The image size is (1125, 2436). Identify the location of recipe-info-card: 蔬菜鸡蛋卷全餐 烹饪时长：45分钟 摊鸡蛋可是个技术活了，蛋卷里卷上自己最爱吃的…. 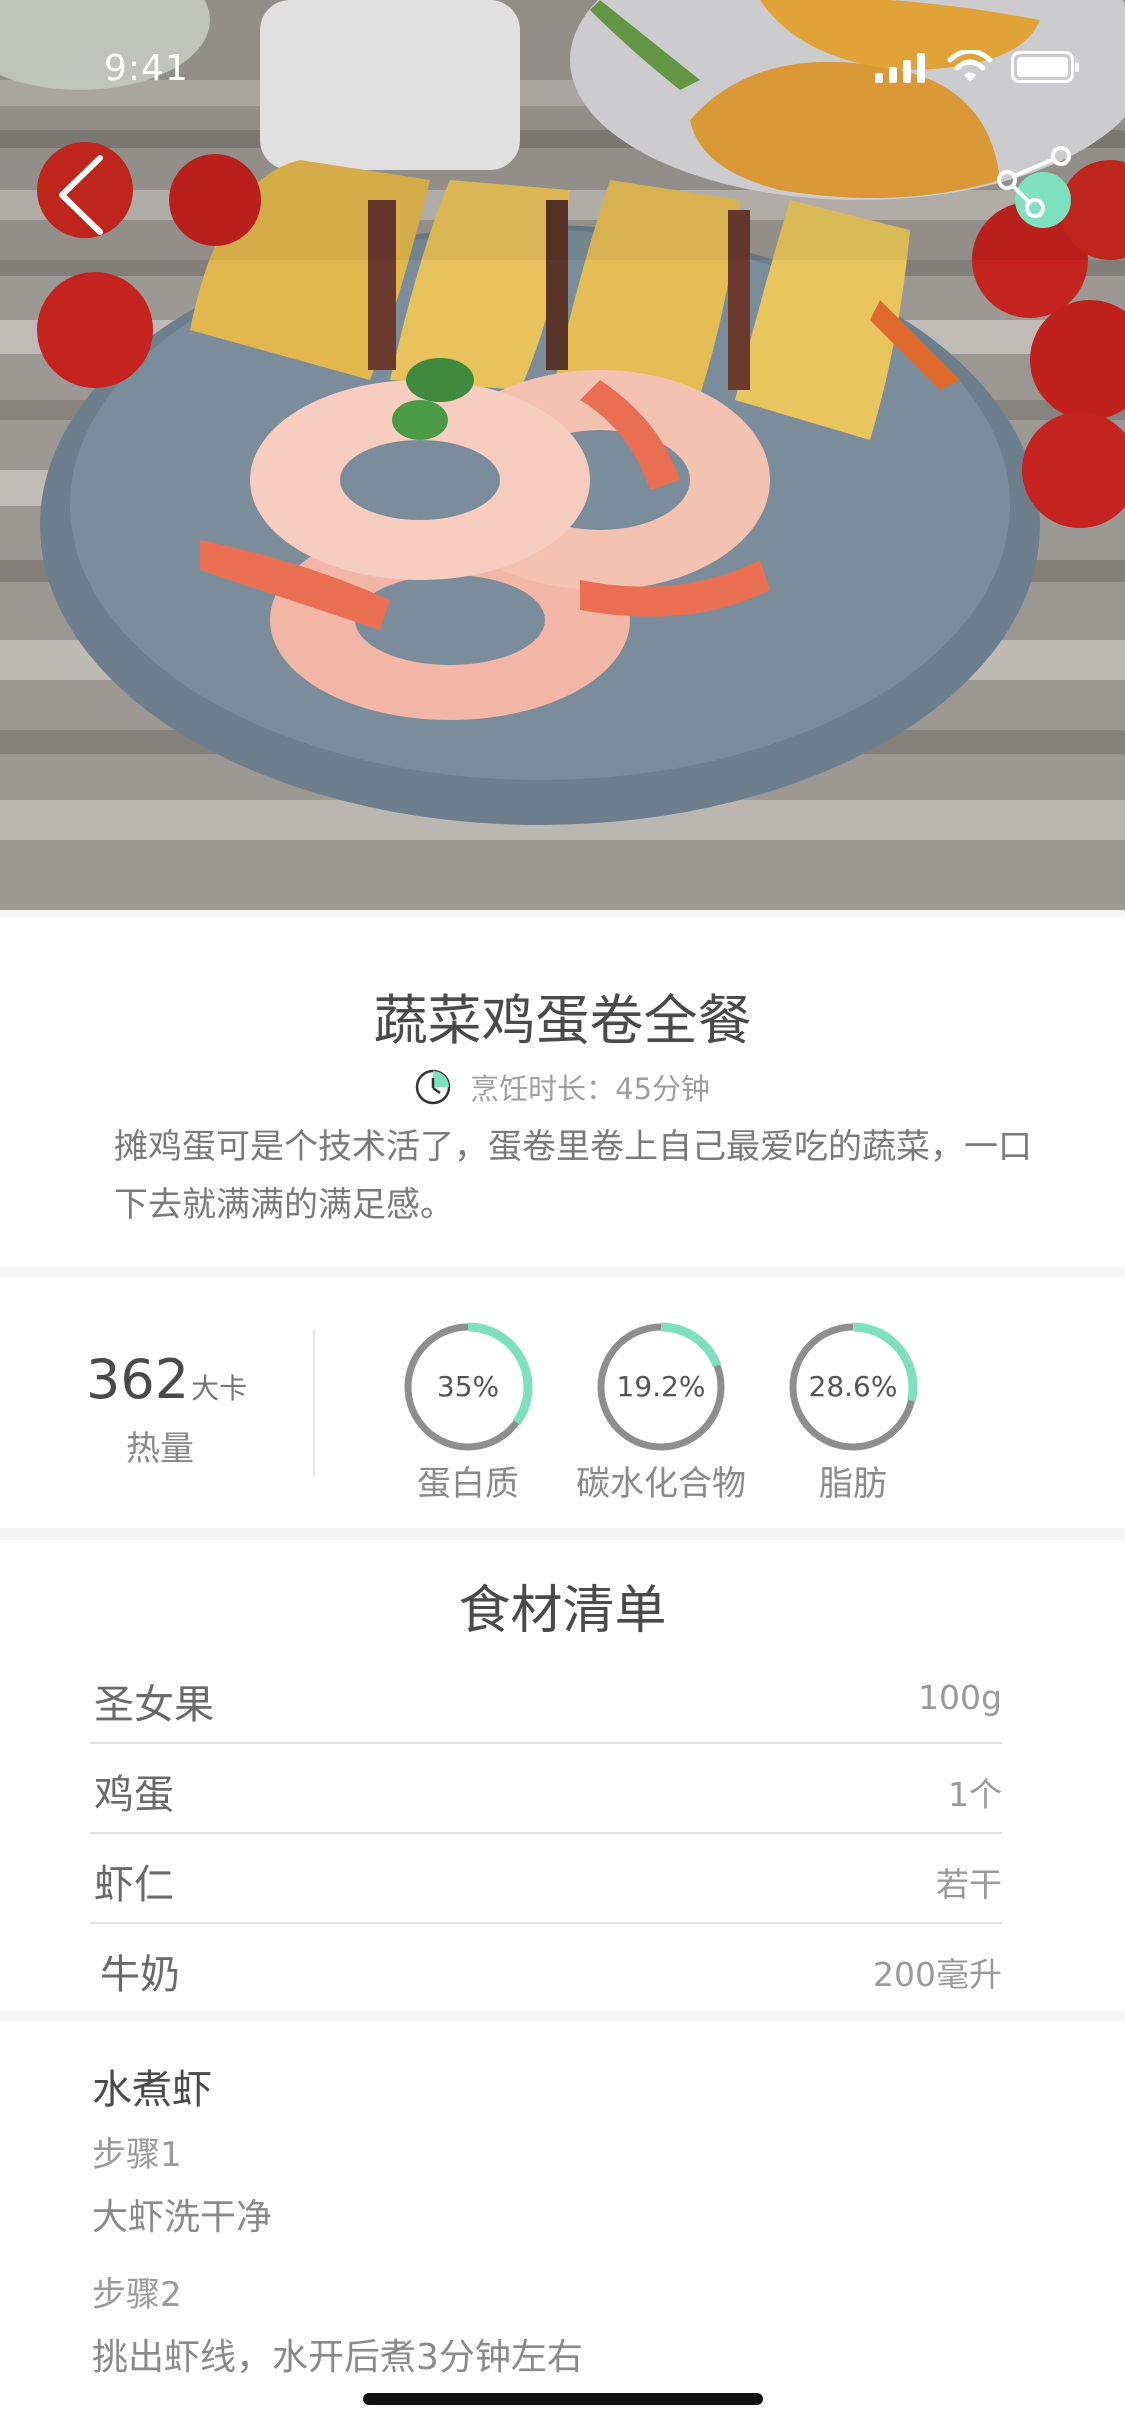
(562, 1092).